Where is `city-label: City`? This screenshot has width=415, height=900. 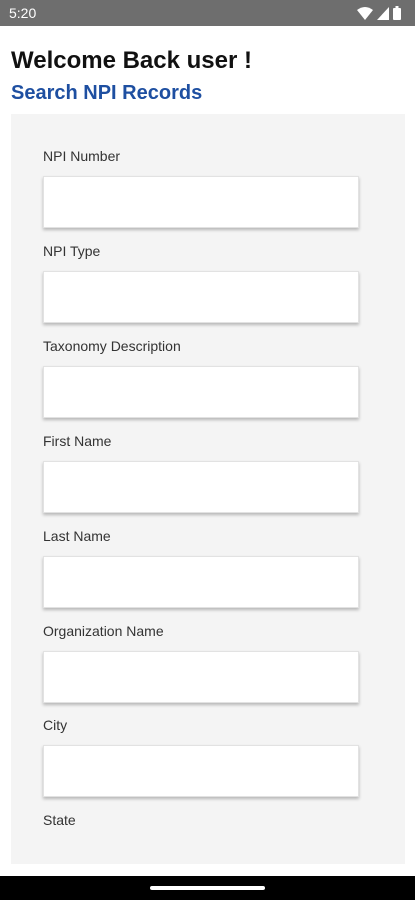 city-label: City is located at coordinates (55, 725).